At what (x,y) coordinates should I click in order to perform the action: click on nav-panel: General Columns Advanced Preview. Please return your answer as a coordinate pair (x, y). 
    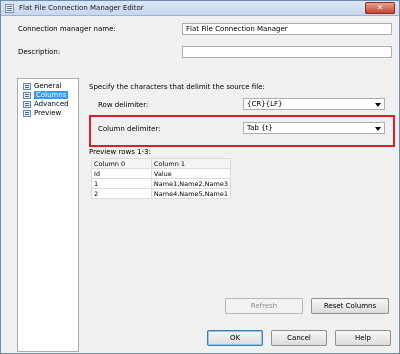
    Looking at the image, I should click on (48, 215).